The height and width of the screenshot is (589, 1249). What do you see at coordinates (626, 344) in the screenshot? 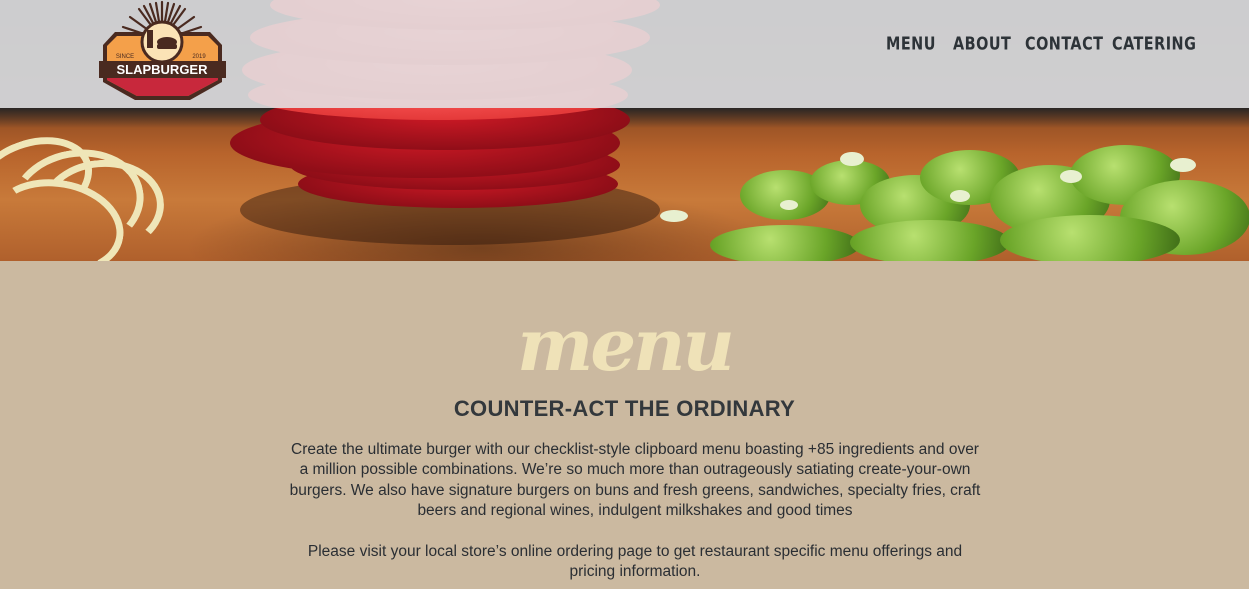
I see `section-script-title: menu` at bounding box center [626, 344].